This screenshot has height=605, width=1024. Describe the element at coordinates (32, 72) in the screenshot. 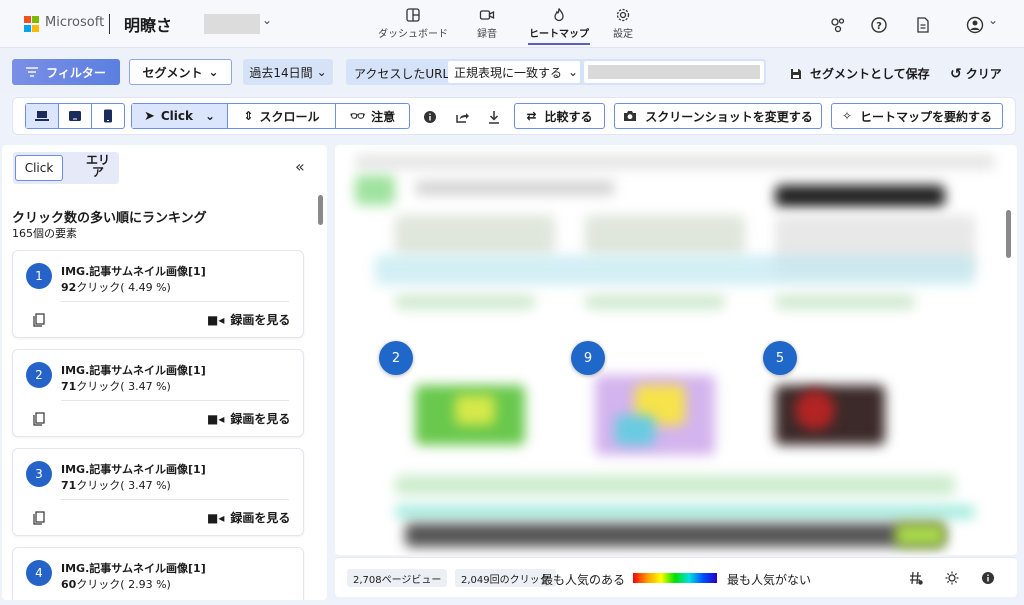

I see `filter-icon` at that location.